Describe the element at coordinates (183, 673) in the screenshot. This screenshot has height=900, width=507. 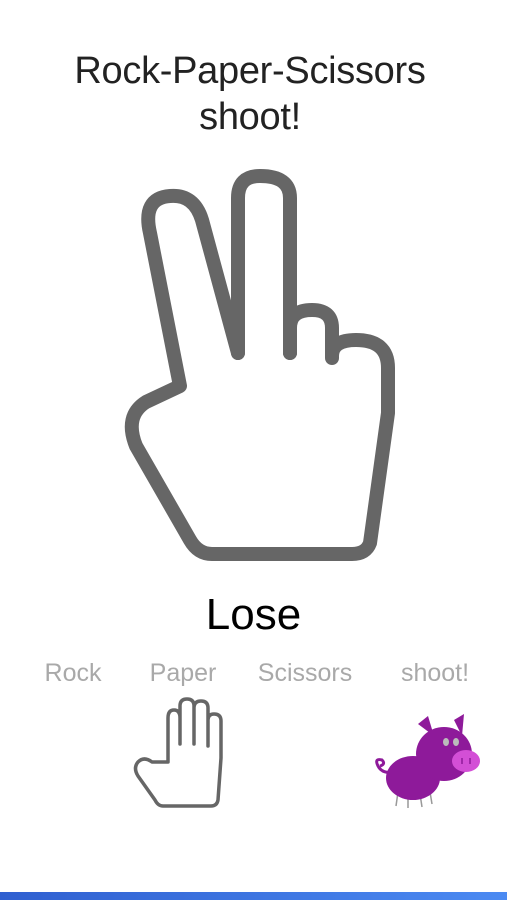
I see `choice-paper-button: Paper` at that location.